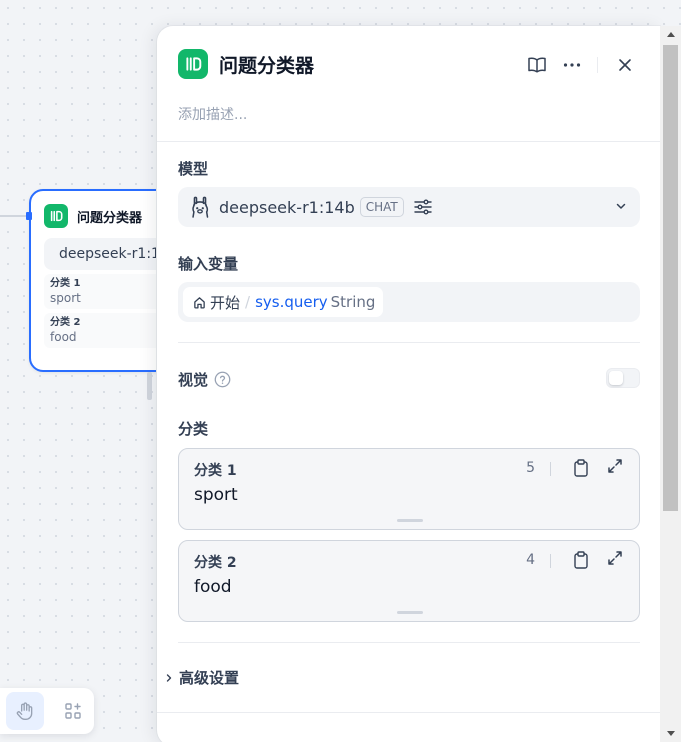 The width and height of the screenshot is (681, 742). Describe the element at coordinates (409, 581) in the screenshot. I see `class-card: 分类 2 food 4` at that location.